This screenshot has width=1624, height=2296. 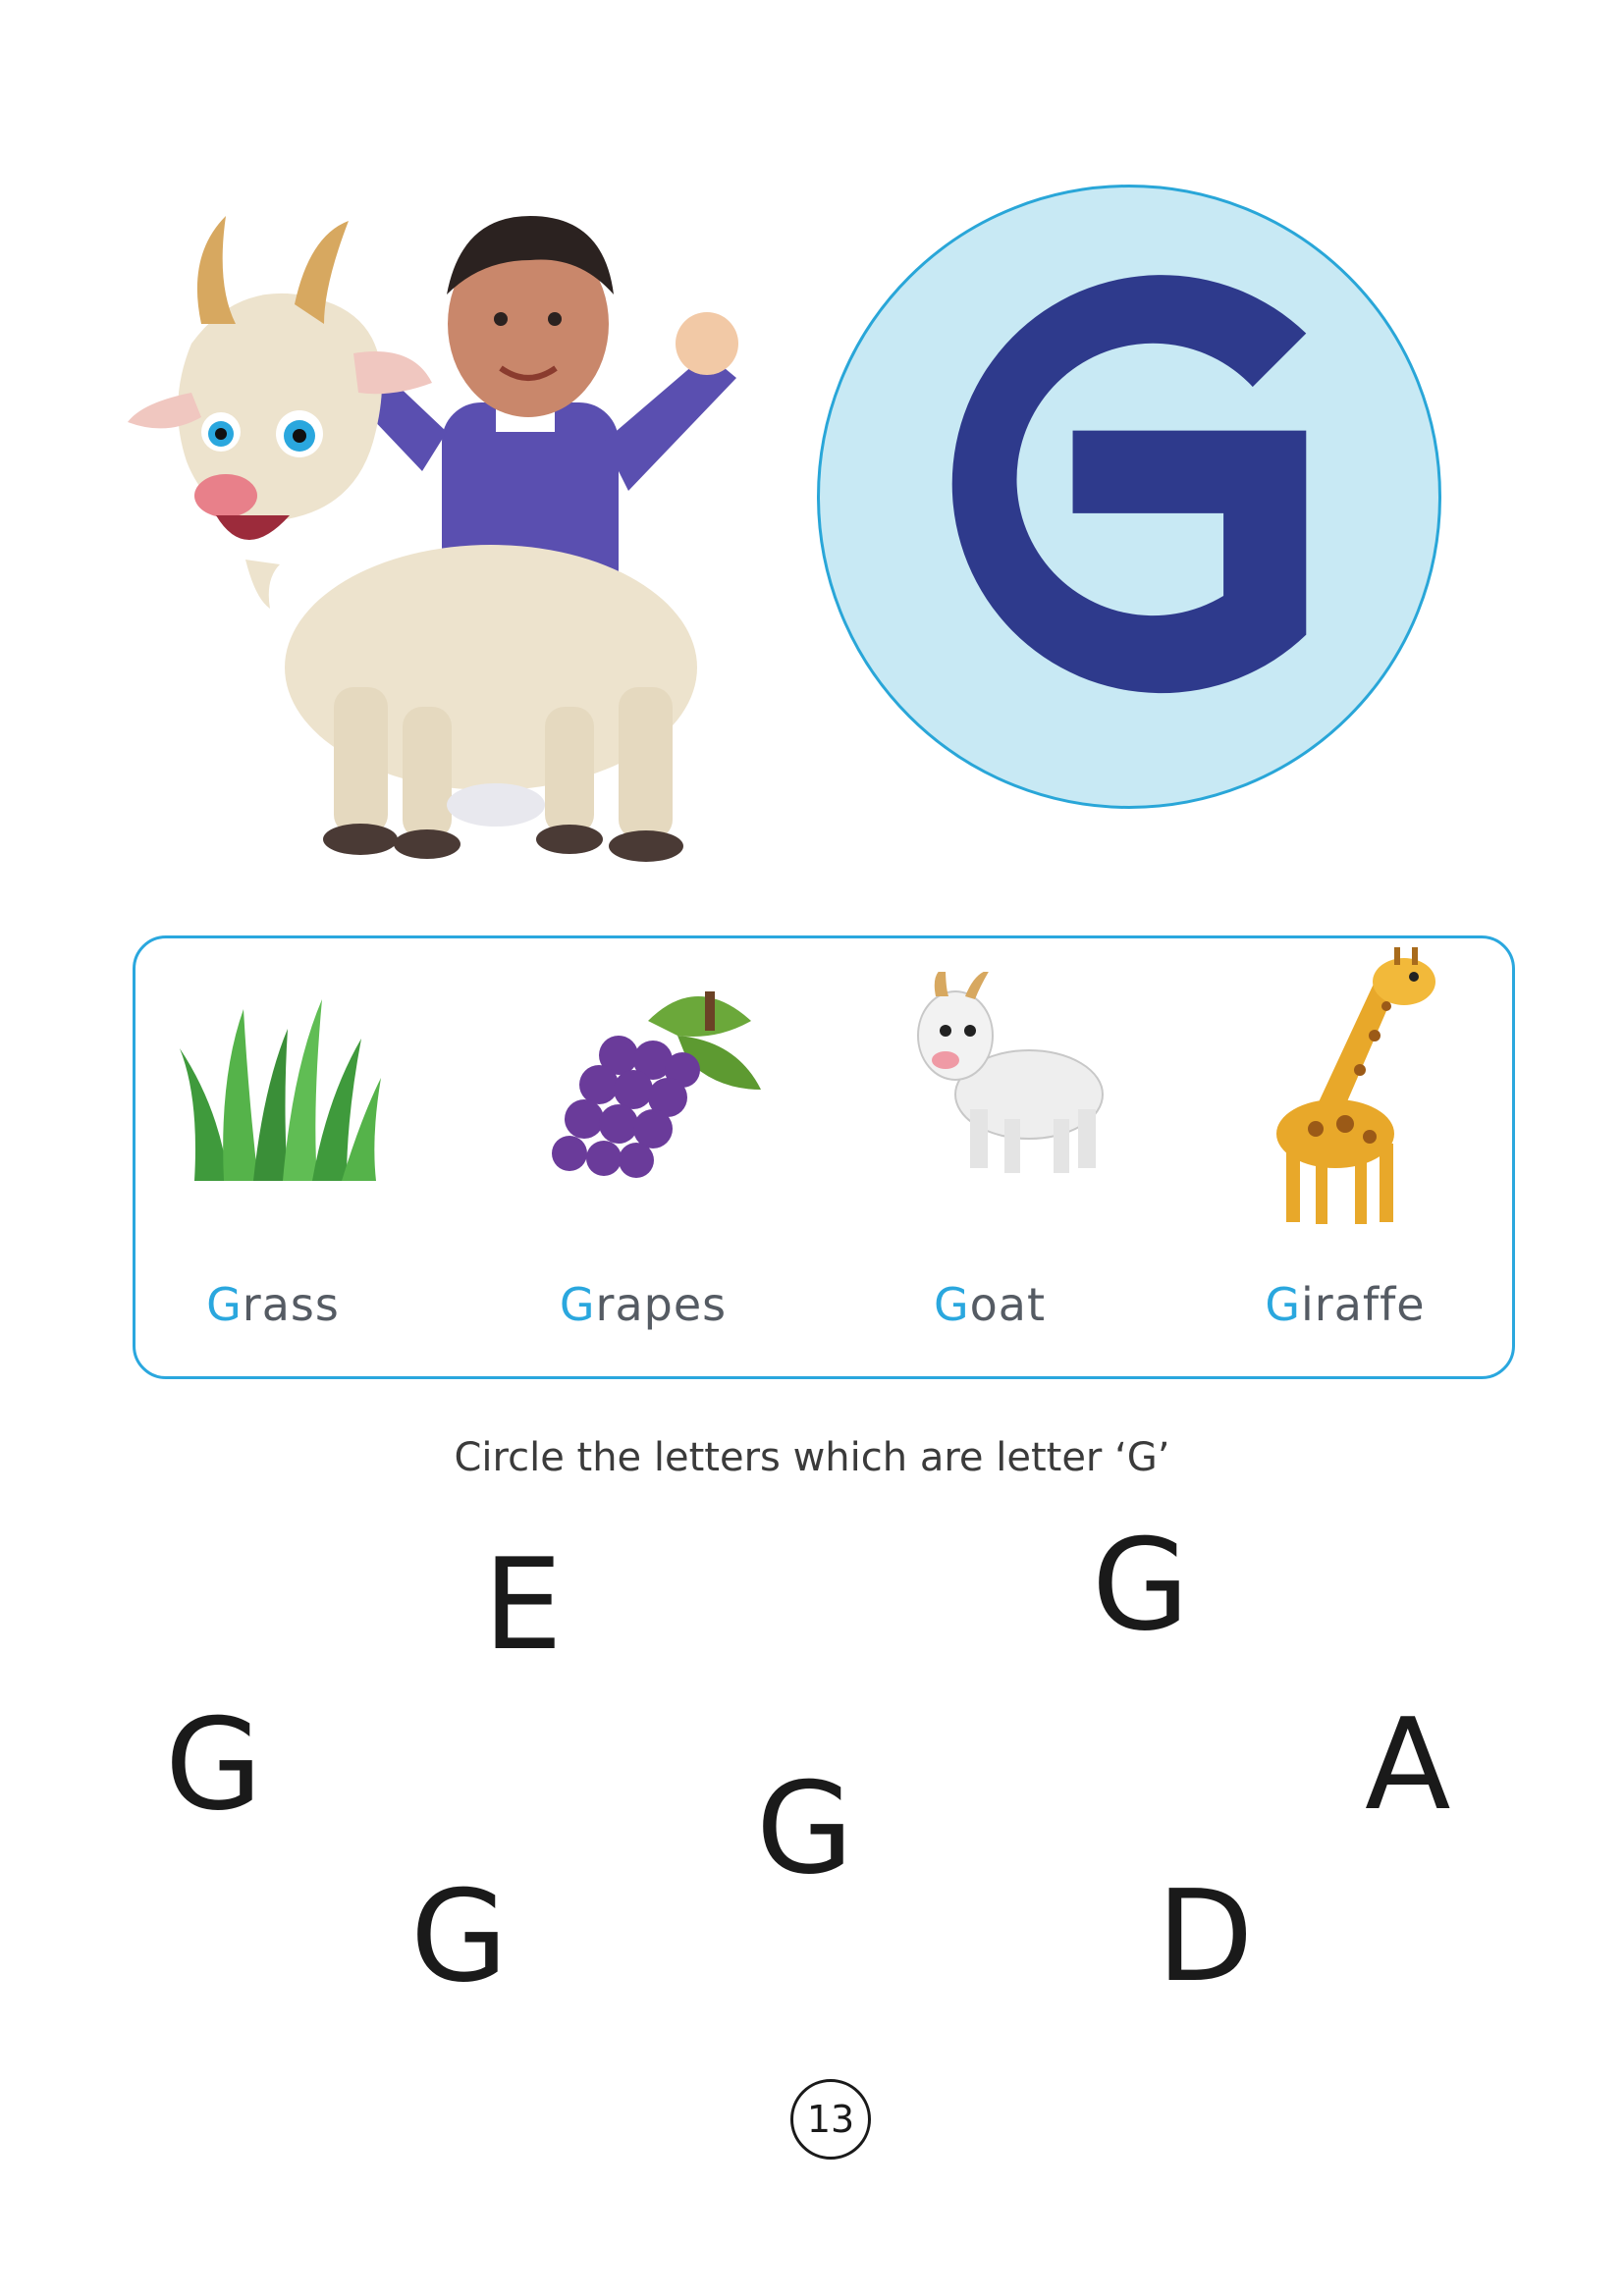 What do you see at coordinates (1014, 1077) in the screenshot?
I see `goat-icon` at bounding box center [1014, 1077].